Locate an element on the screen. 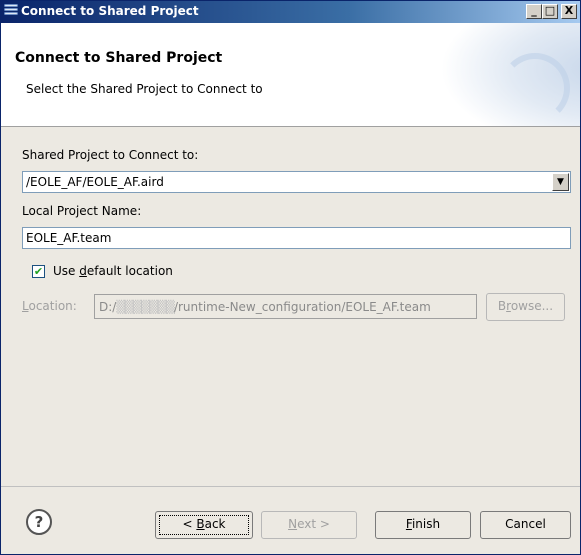 This screenshot has height=555, width=581. label-part: ext > is located at coordinates (313, 524).